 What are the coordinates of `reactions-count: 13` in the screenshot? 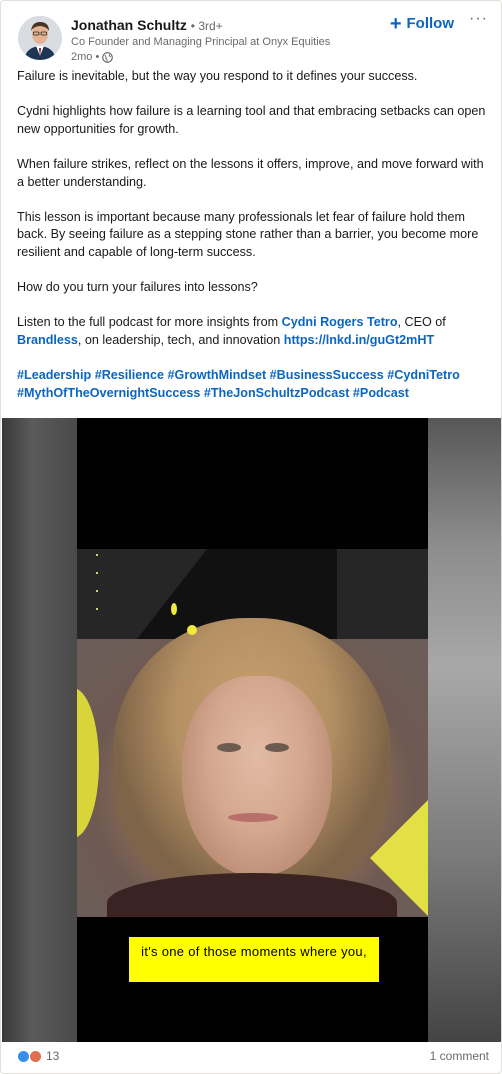 It's located at (38, 1056).